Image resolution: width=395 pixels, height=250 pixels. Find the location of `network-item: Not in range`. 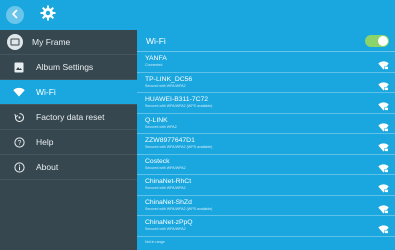

network-item: Not in range is located at coordinates (266, 243).